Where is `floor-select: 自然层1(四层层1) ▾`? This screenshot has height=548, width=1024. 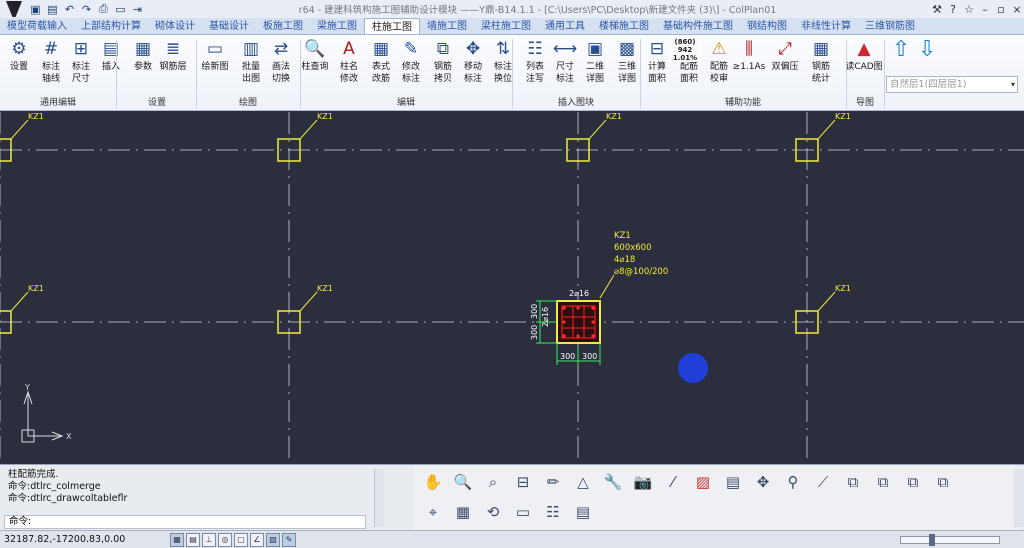 floor-select: 自然层1(四层层1) ▾ is located at coordinates (952, 84).